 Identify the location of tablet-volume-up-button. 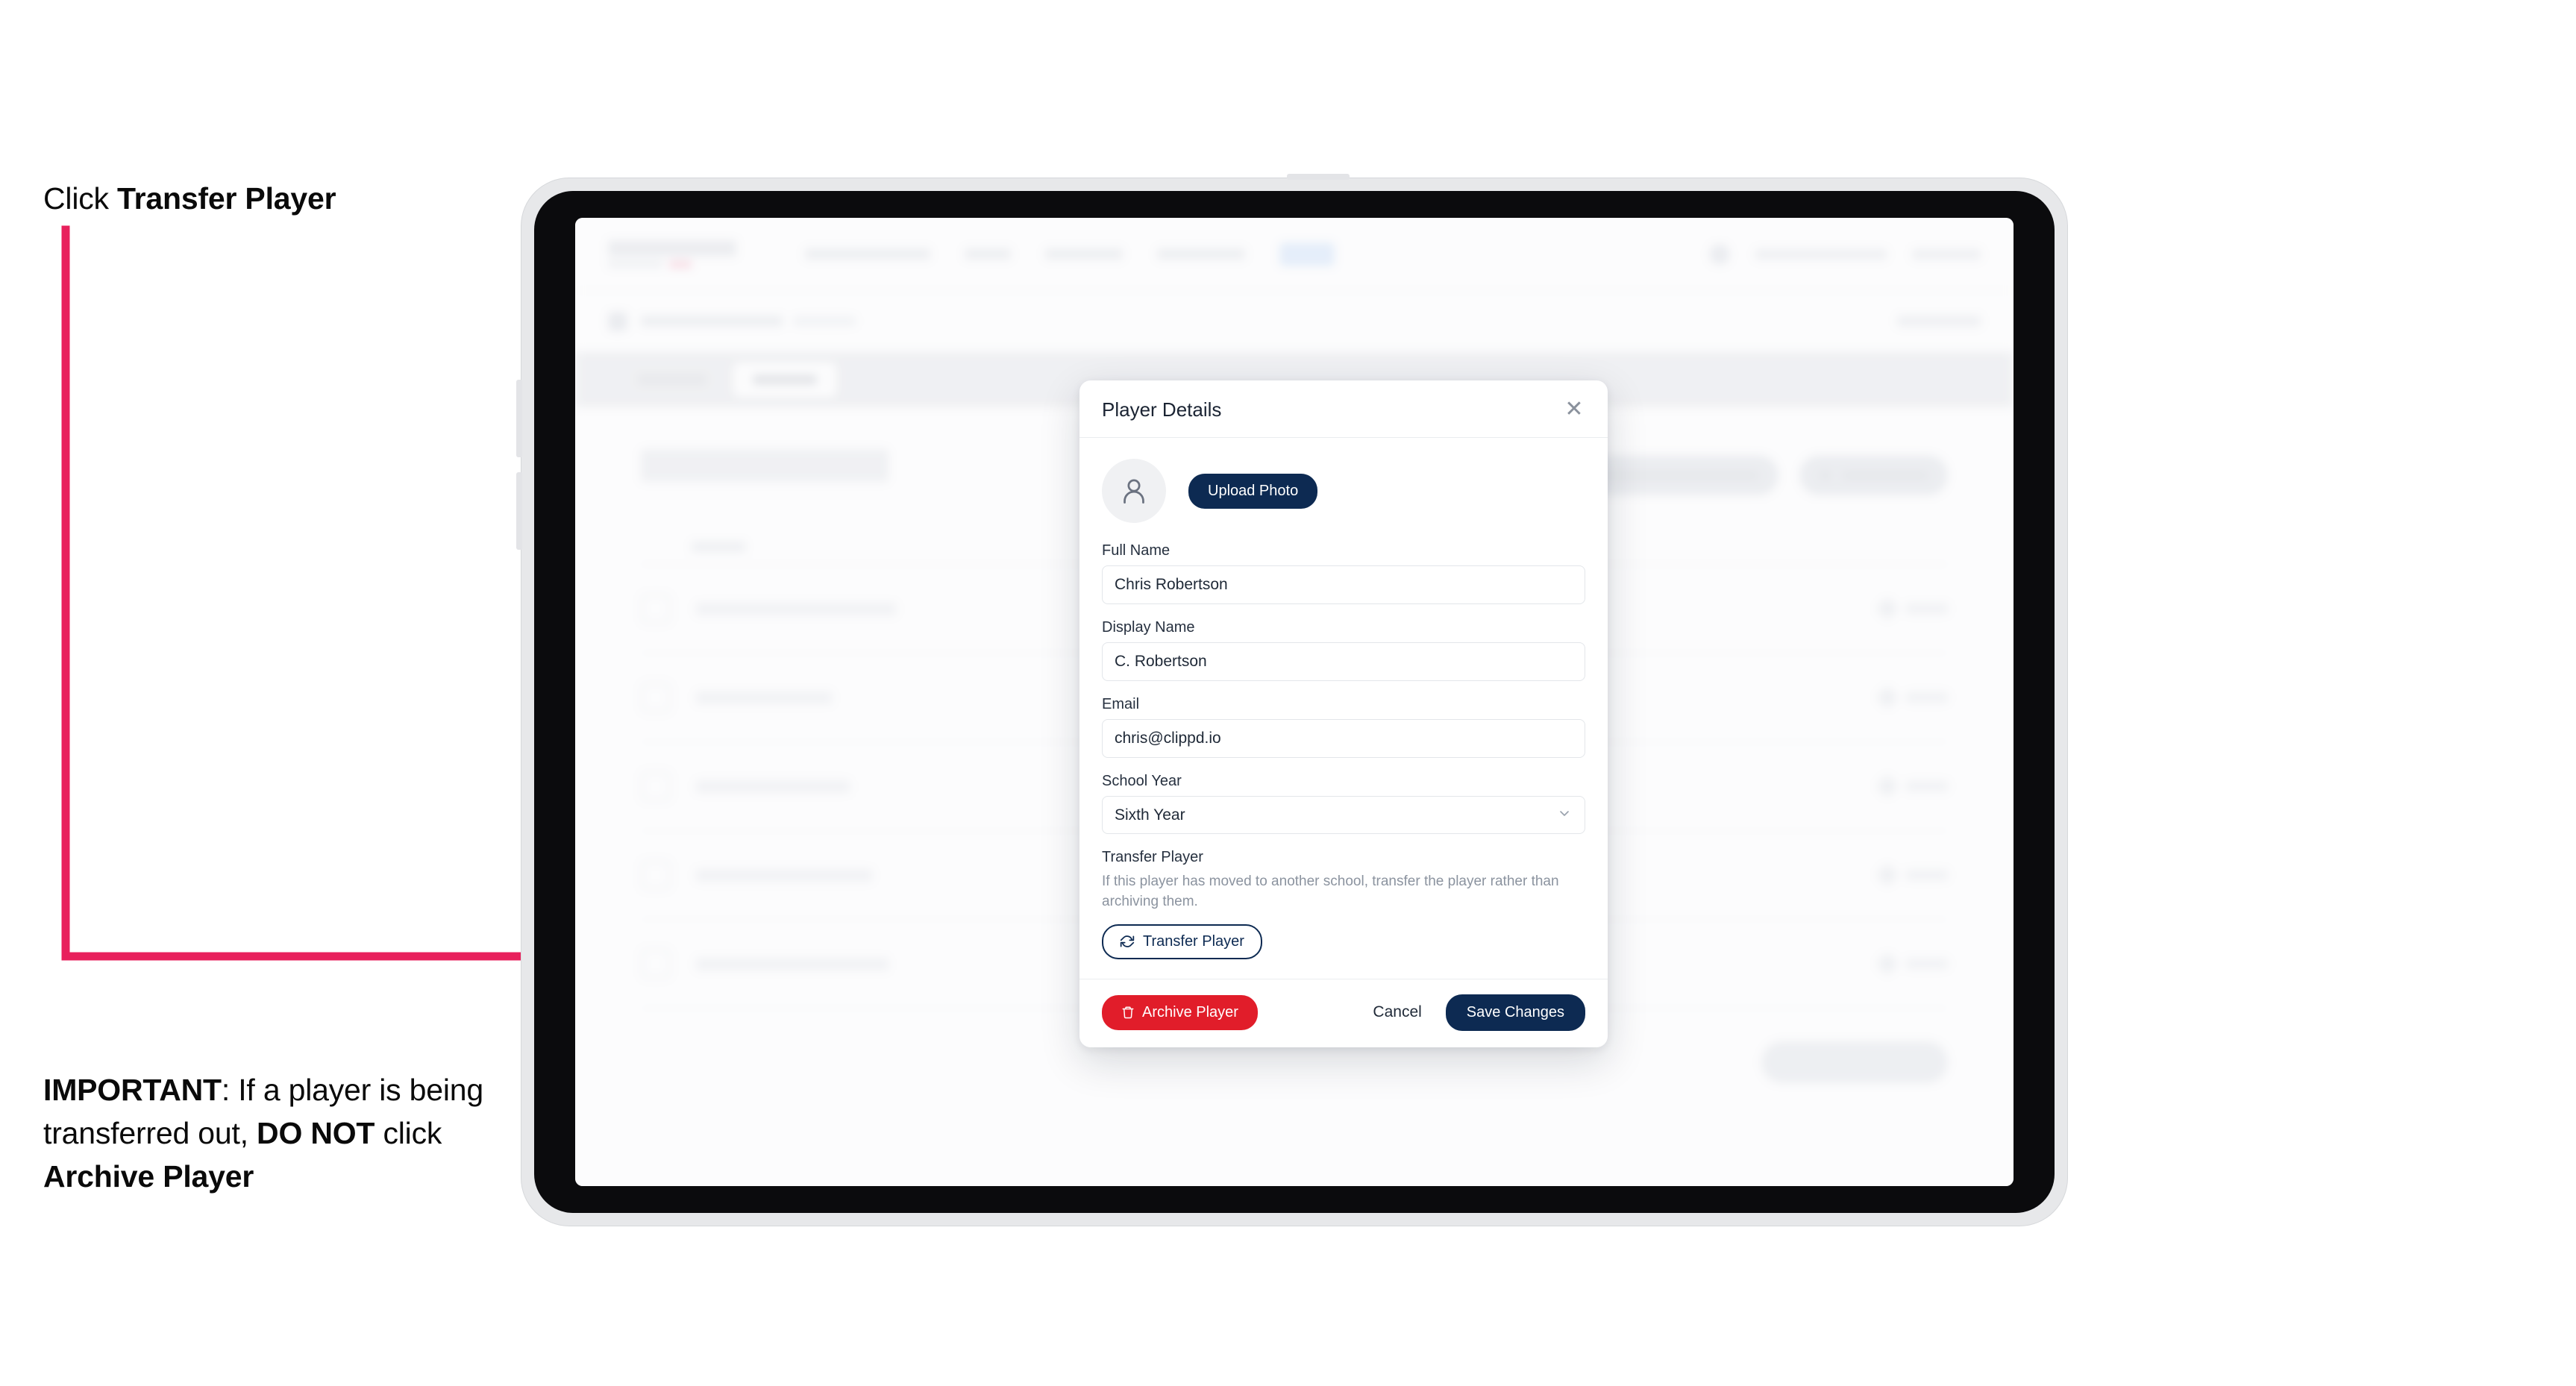
(519, 418).